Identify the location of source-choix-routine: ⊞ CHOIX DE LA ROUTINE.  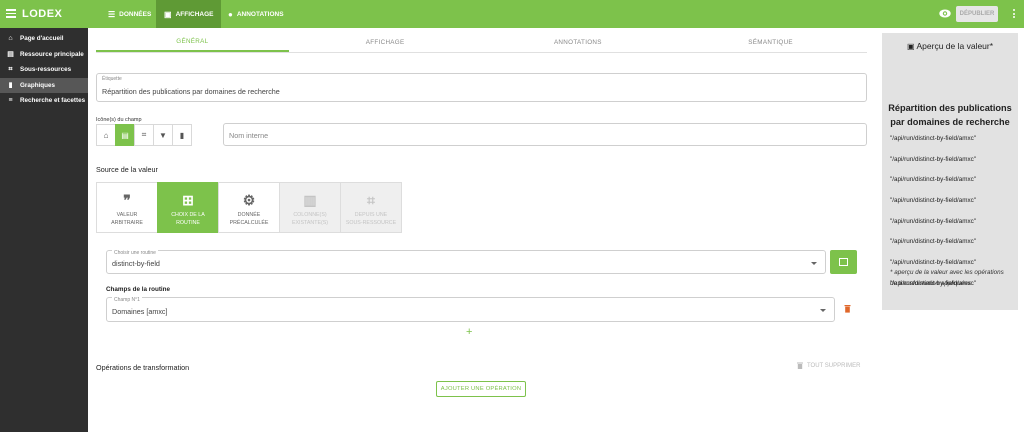
(188, 207).